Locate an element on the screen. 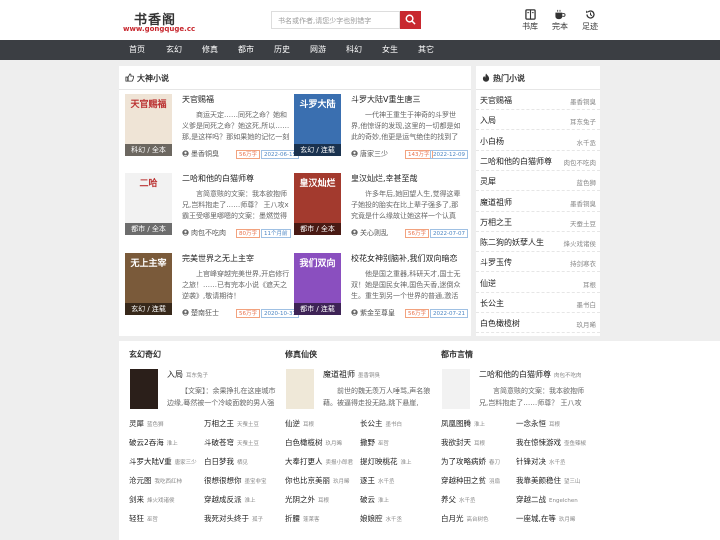 This screenshot has width=720, height=540. list-item: 长公主 墨书白 is located at coordinates (397, 425).